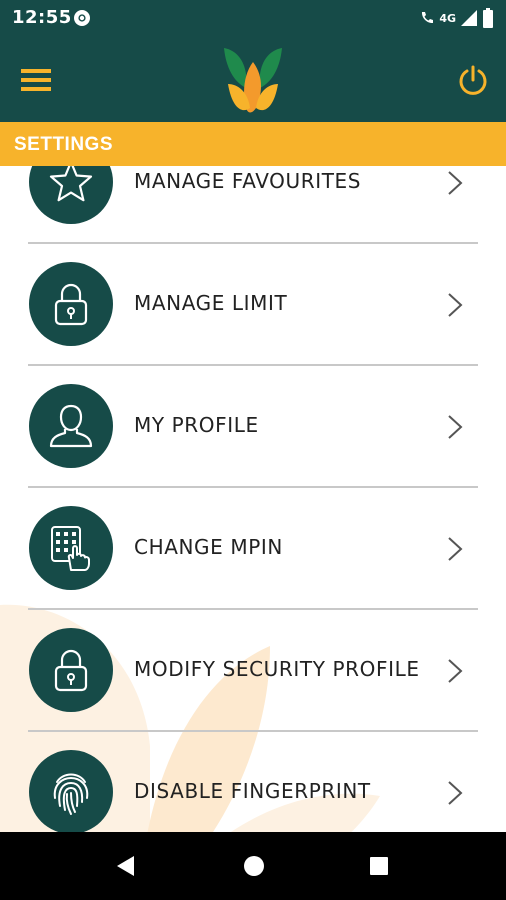 The width and height of the screenshot is (506, 900). I want to click on battery-icon, so click(488, 18).